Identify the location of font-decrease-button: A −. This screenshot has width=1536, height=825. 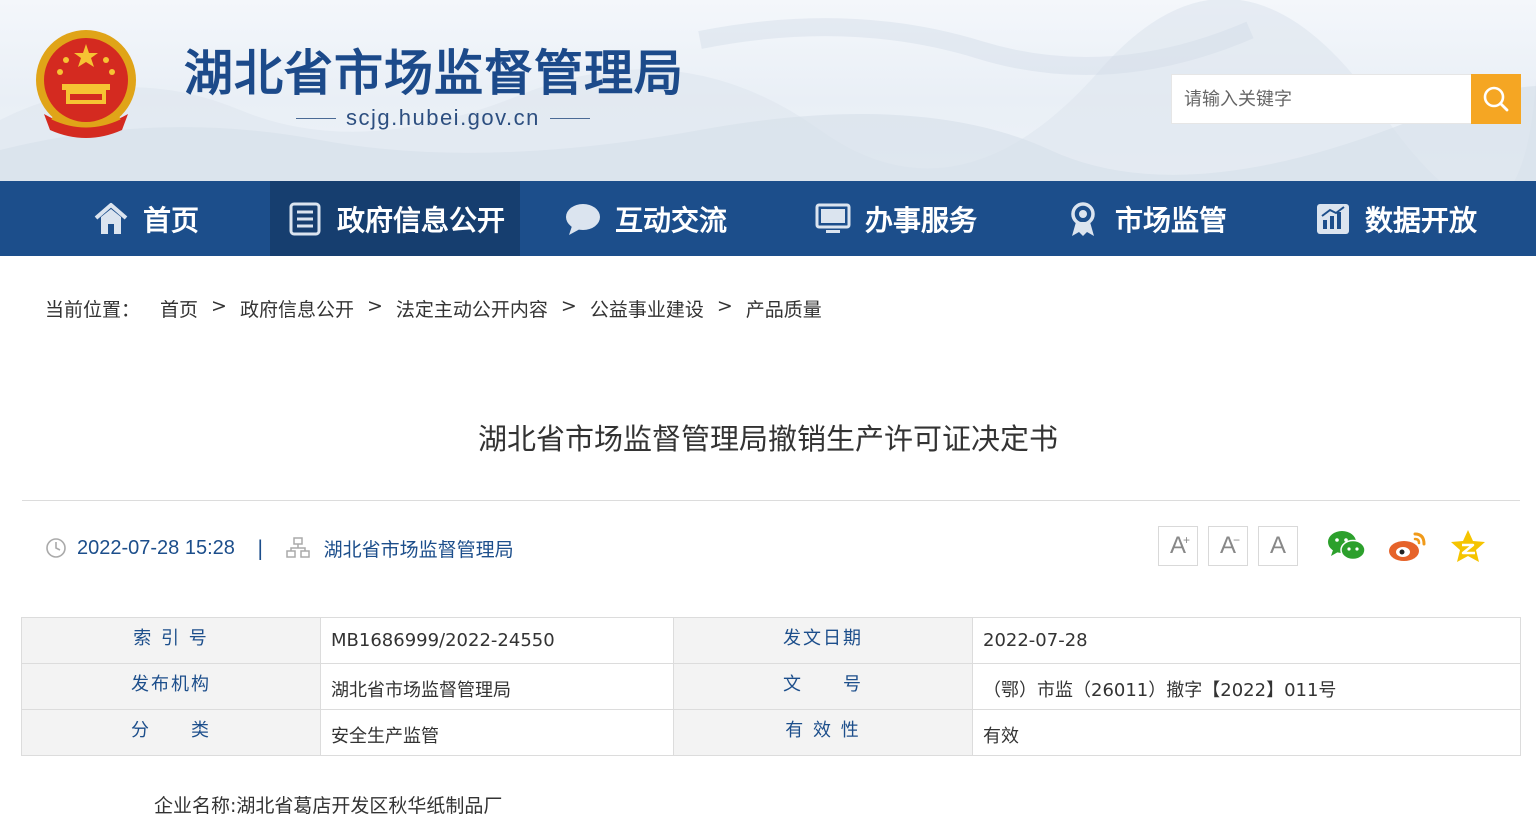
(1228, 546).